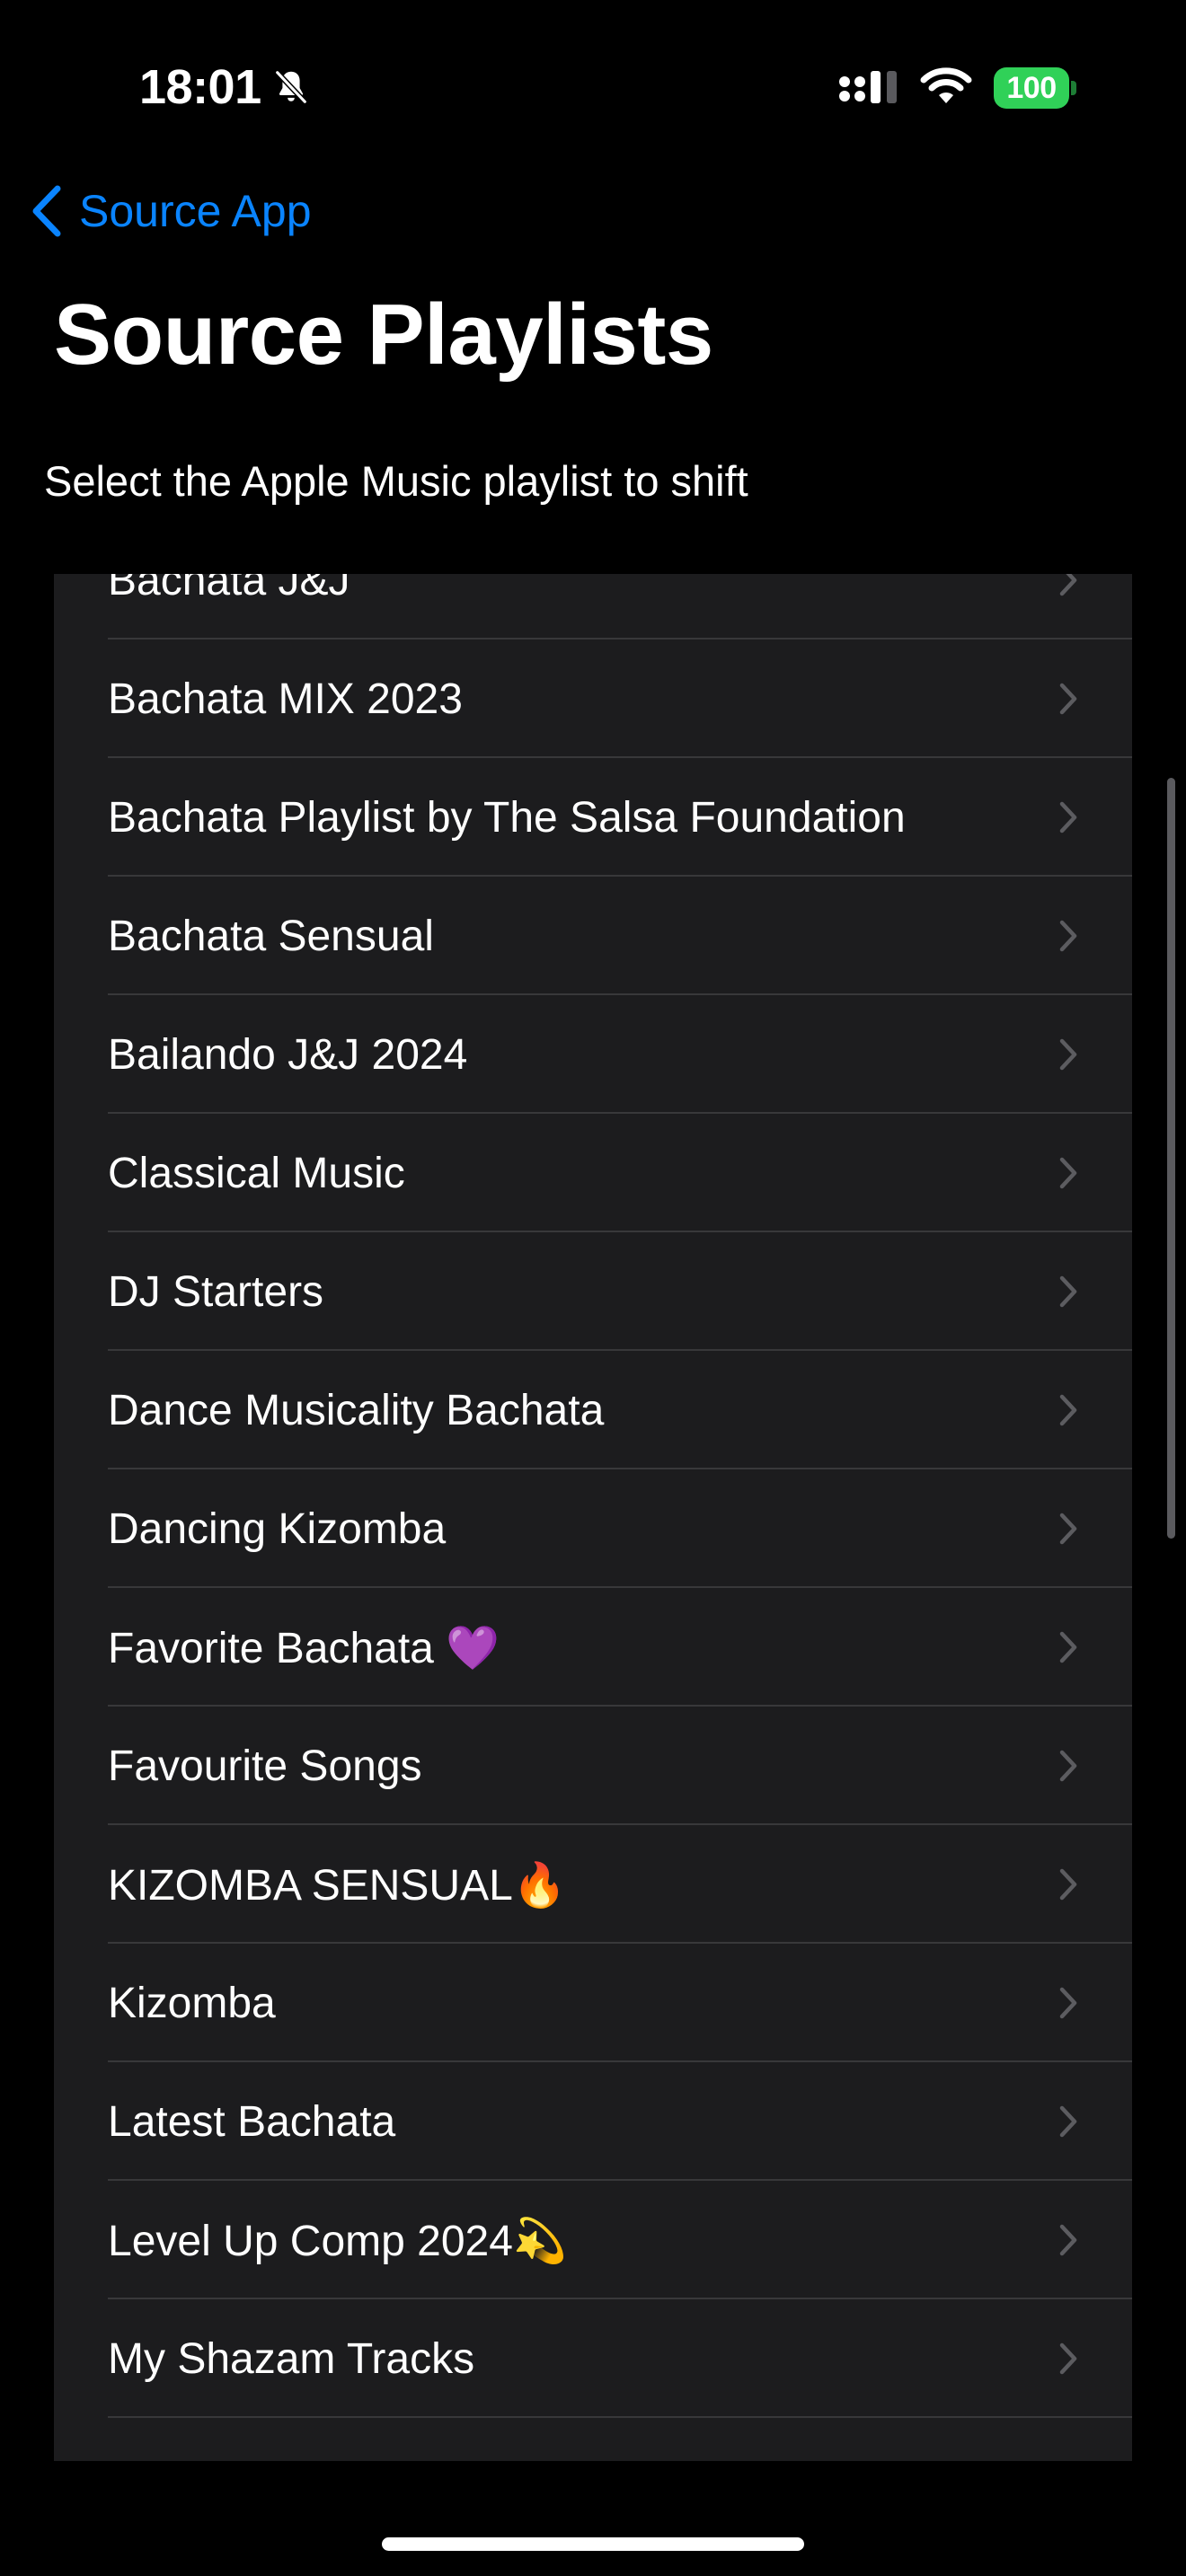  I want to click on playlist-row: Favourite Songs, so click(593, 1766).